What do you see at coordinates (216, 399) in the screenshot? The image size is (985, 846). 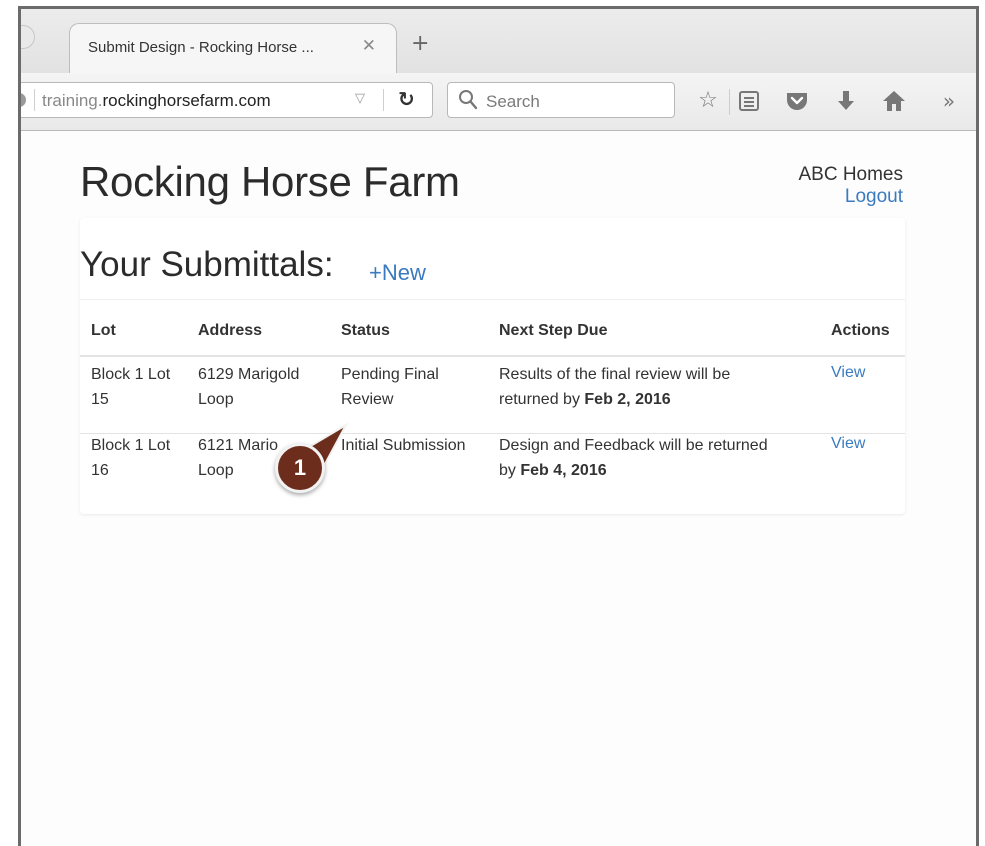 I see `address-line: Loop` at bounding box center [216, 399].